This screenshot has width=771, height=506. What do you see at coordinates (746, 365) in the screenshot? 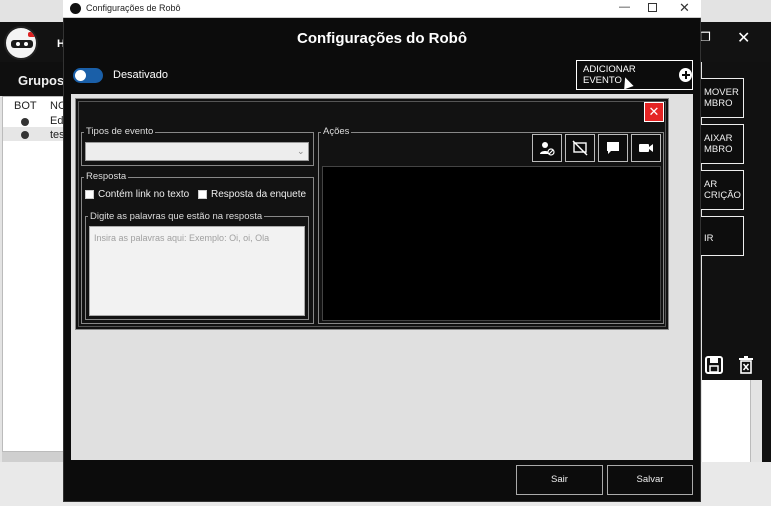
I see `trash-icon` at bounding box center [746, 365].